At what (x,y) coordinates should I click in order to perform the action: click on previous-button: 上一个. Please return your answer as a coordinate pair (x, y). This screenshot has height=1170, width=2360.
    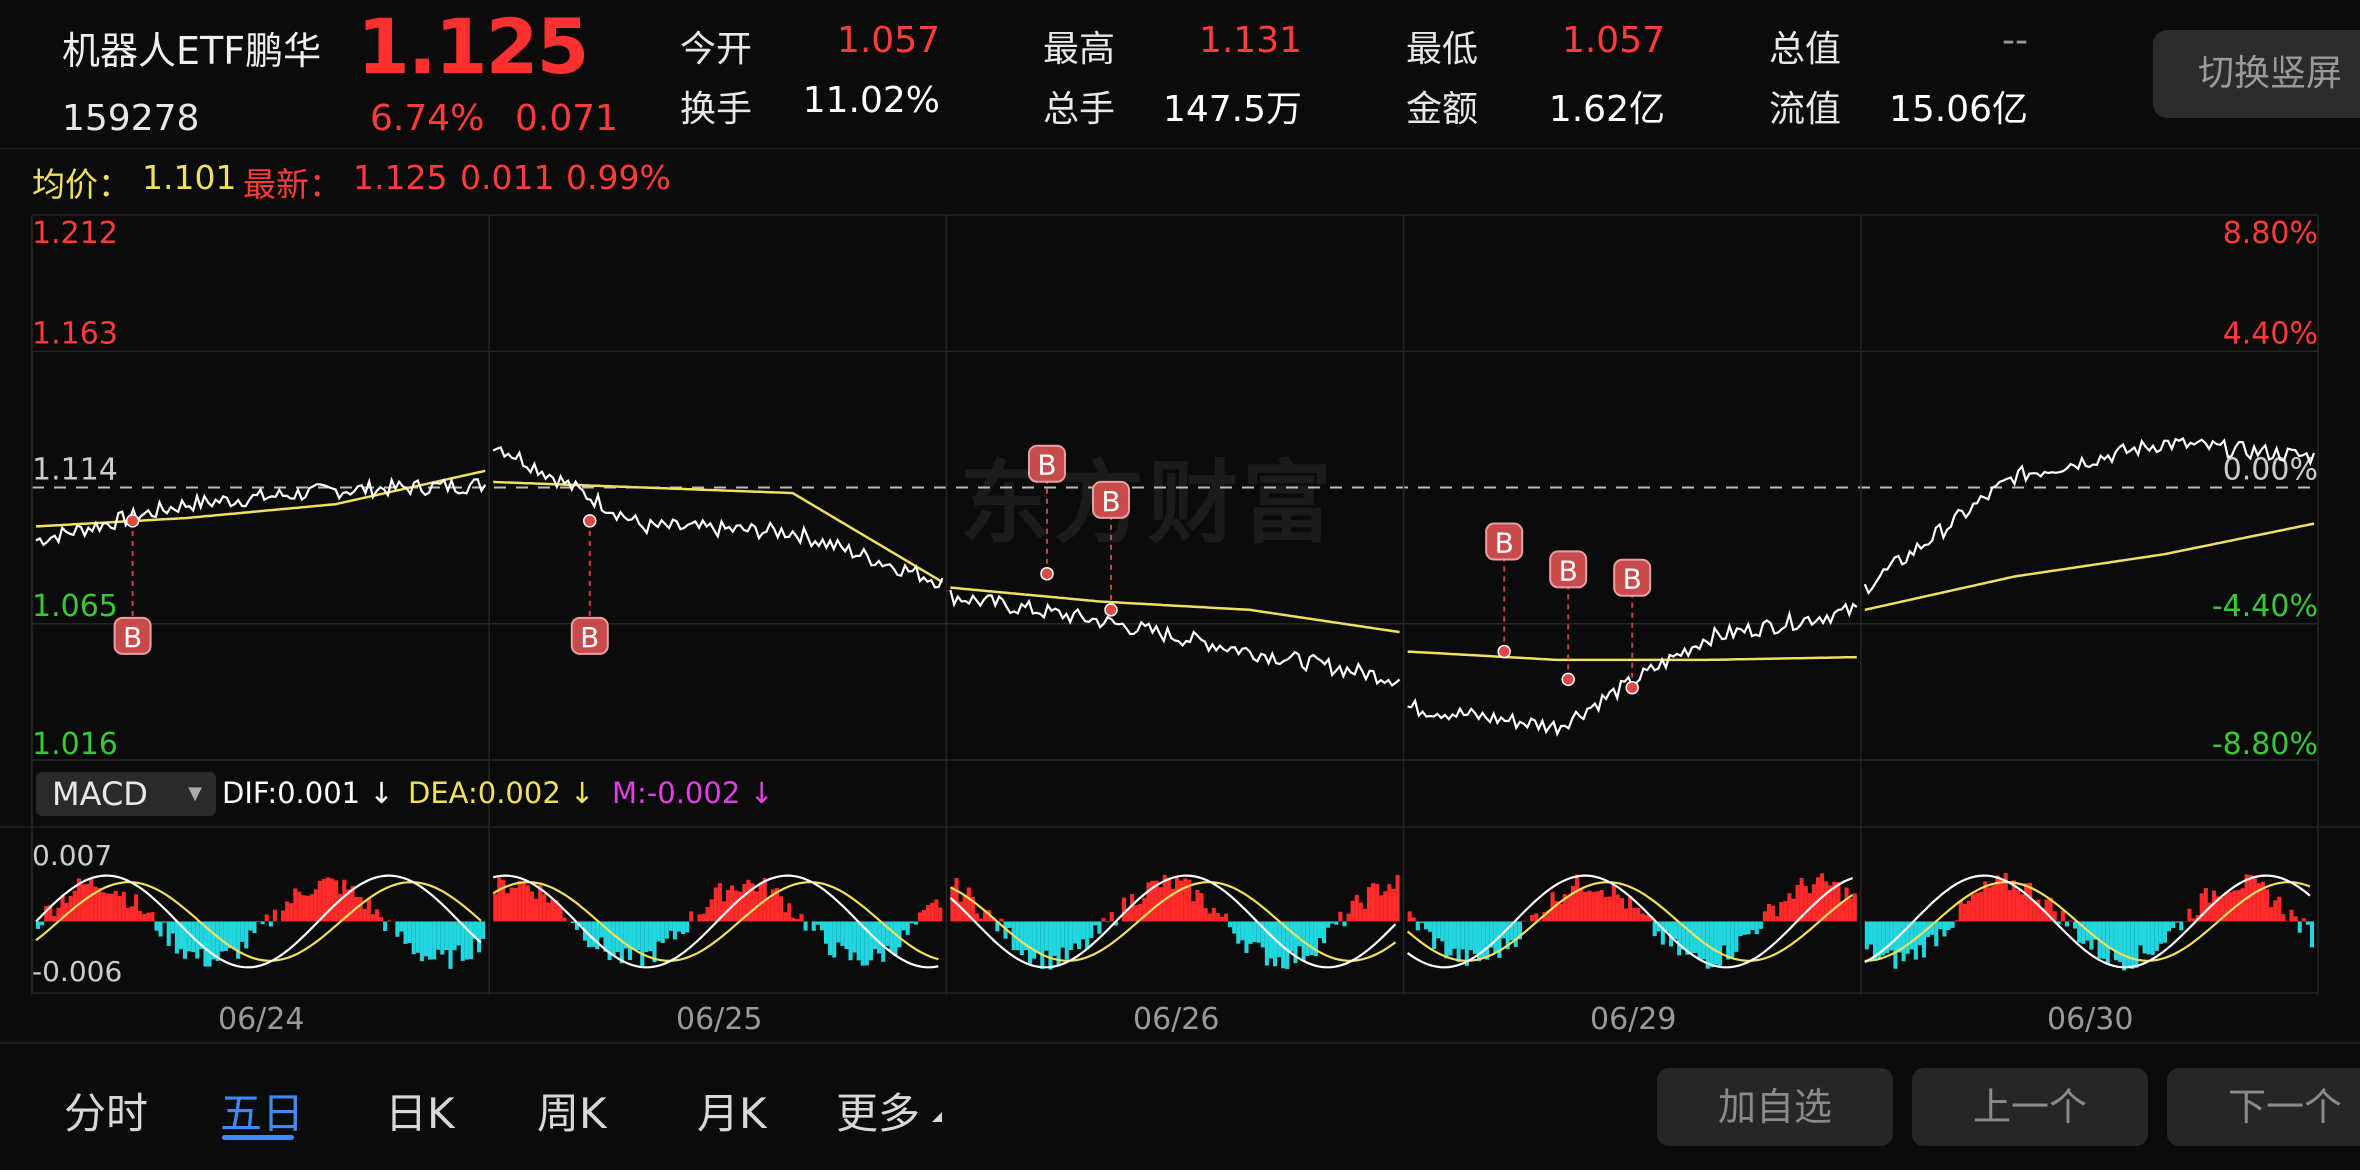
    Looking at the image, I should click on (2030, 1107).